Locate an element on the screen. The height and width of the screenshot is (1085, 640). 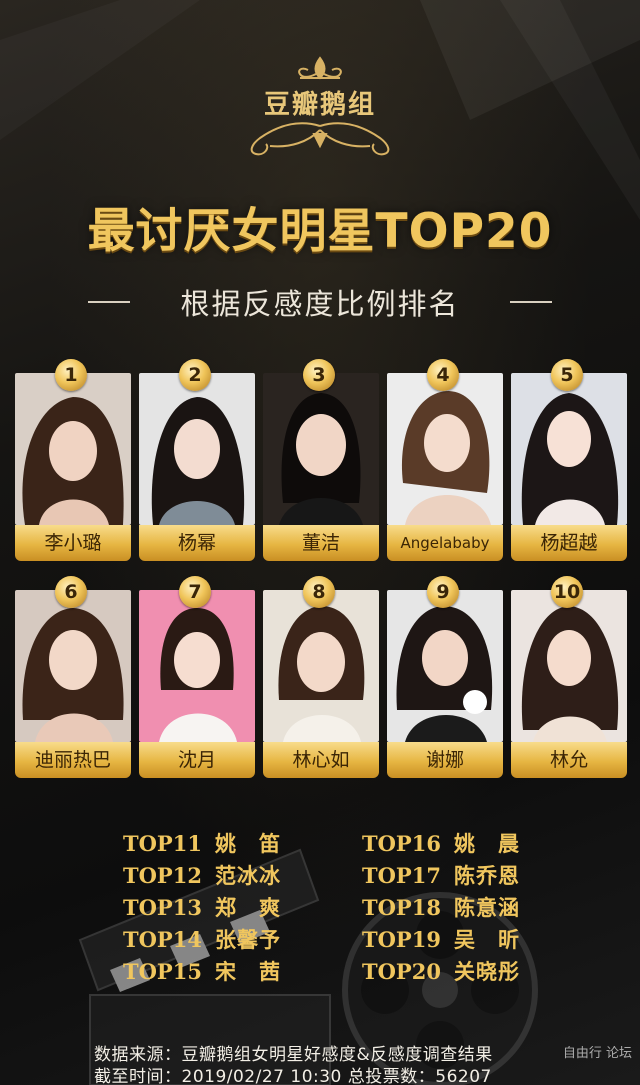
star-name: 林心如 is located at coordinates (321, 760).